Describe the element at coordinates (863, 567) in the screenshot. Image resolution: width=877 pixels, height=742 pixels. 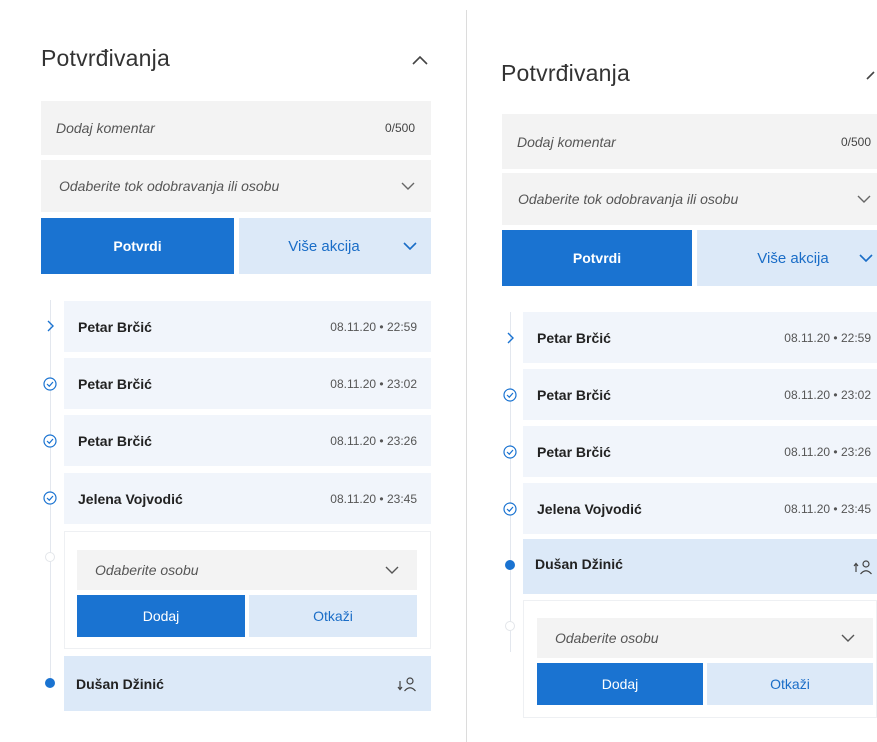
I see `move-person-up-icon` at that location.